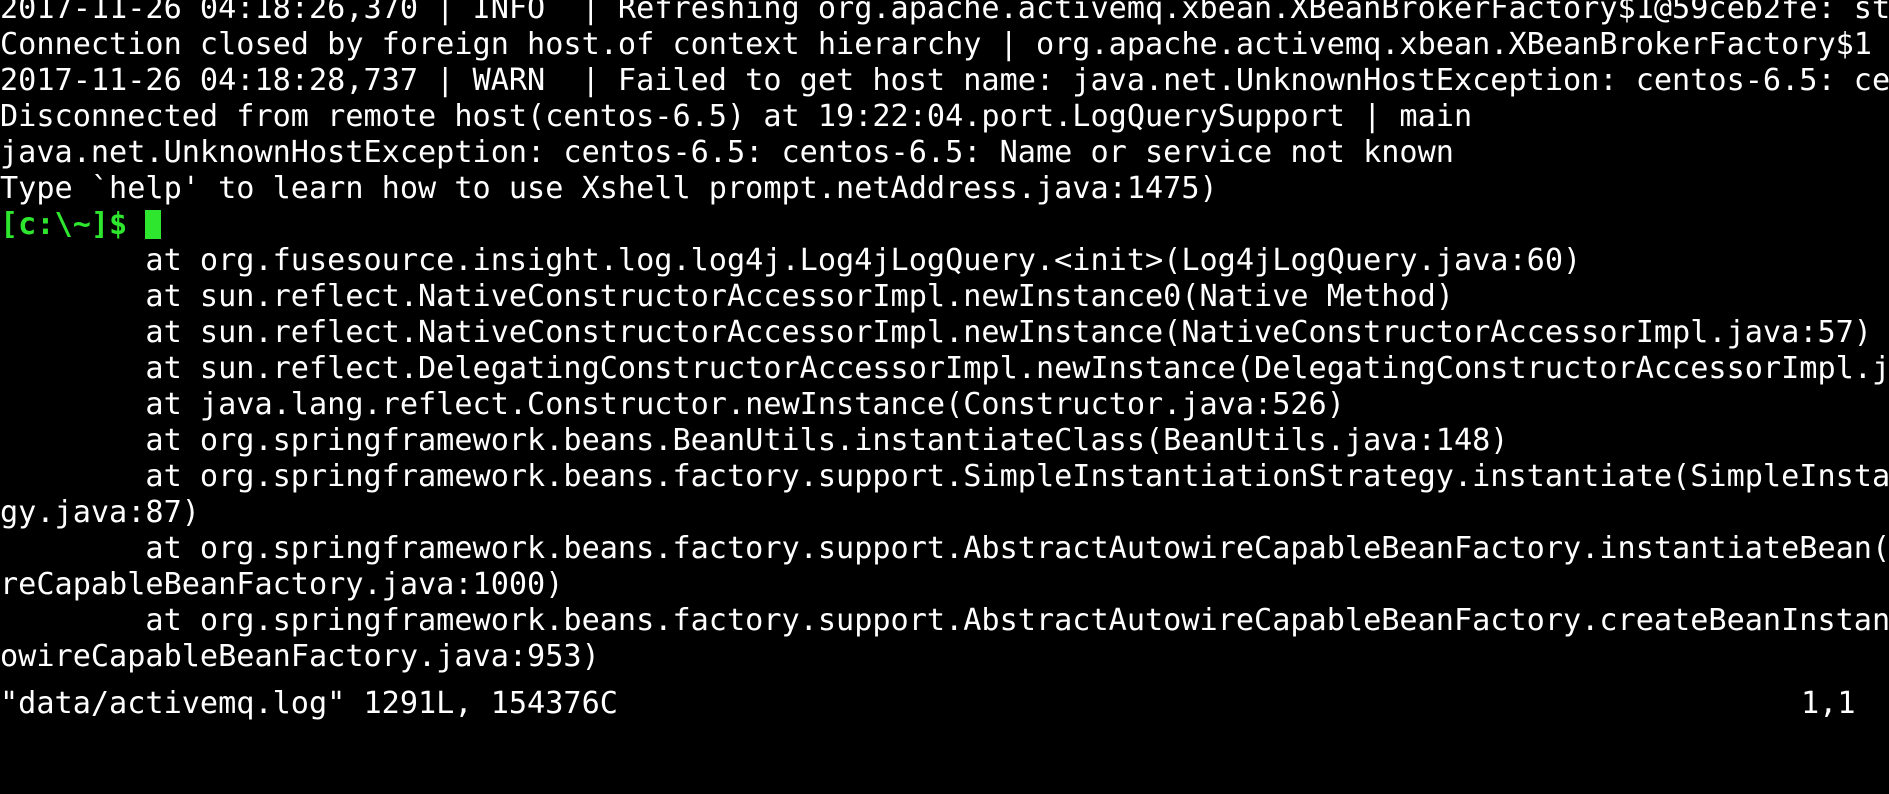 The image size is (1889, 794). Describe the element at coordinates (1828, 703) in the screenshot. I see `cursor-position: 1,1` at that location.